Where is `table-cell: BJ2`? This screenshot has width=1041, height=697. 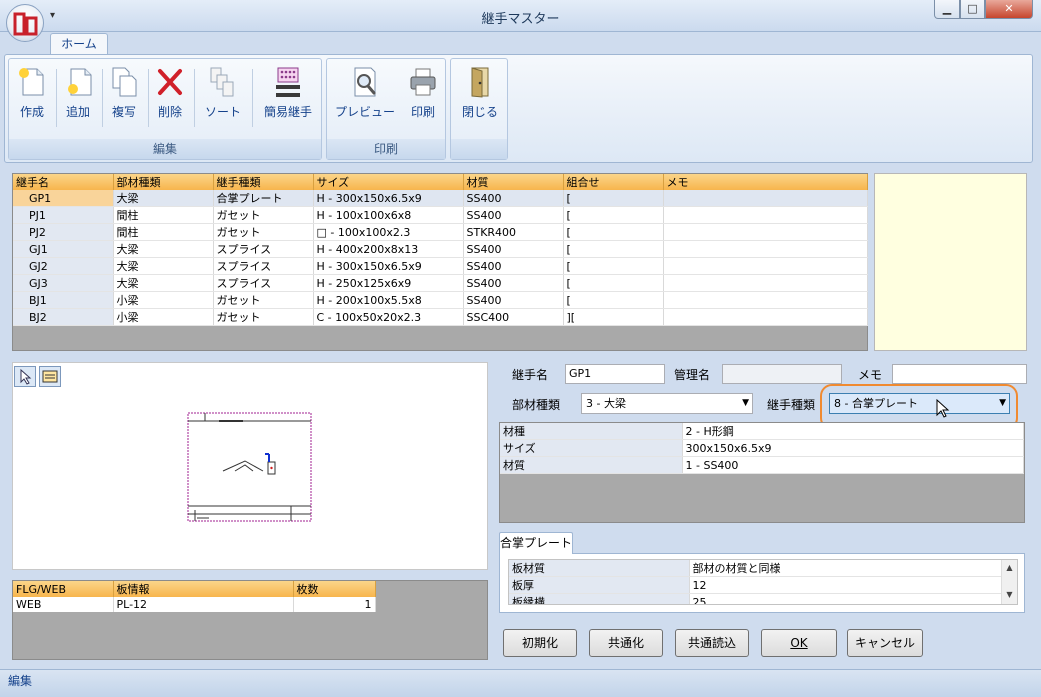 table-cell: BJ2 is located at coordinates (63, 317).